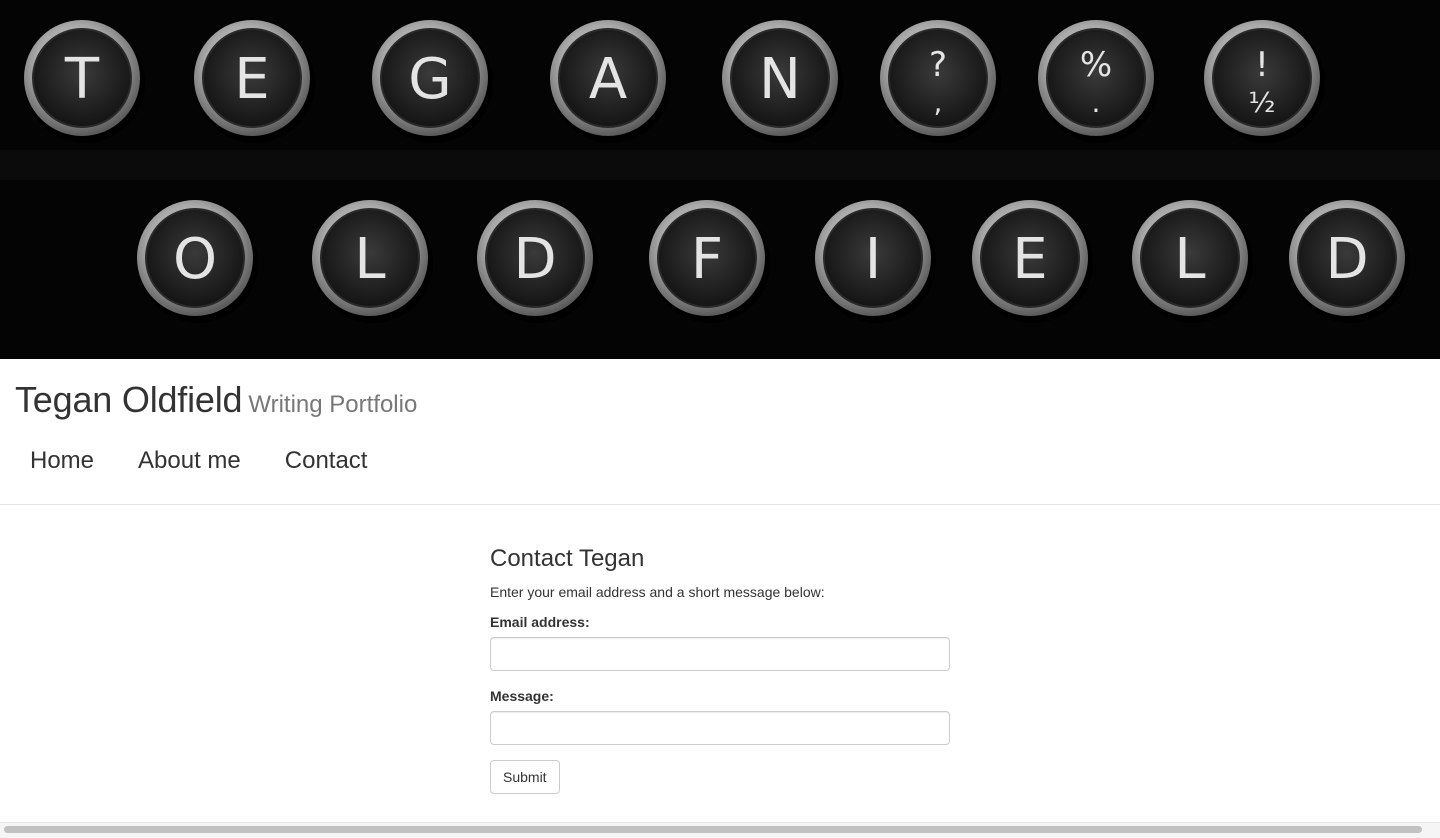 The width and height of the screenshot is (1440, 838). Describe the element at coordinates (567, 558) in the screenshot. I see `contact-title: Contact Tegan` at that location.